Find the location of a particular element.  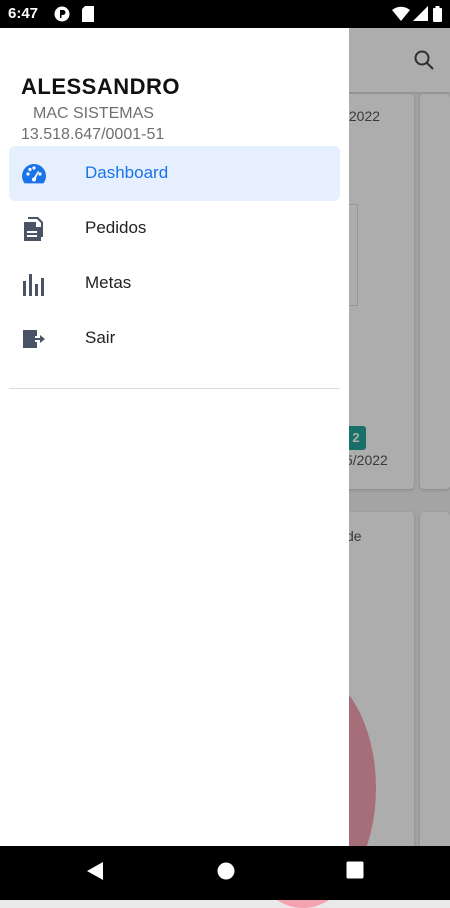

system-nav-bar is located at coordinates (225, 873).